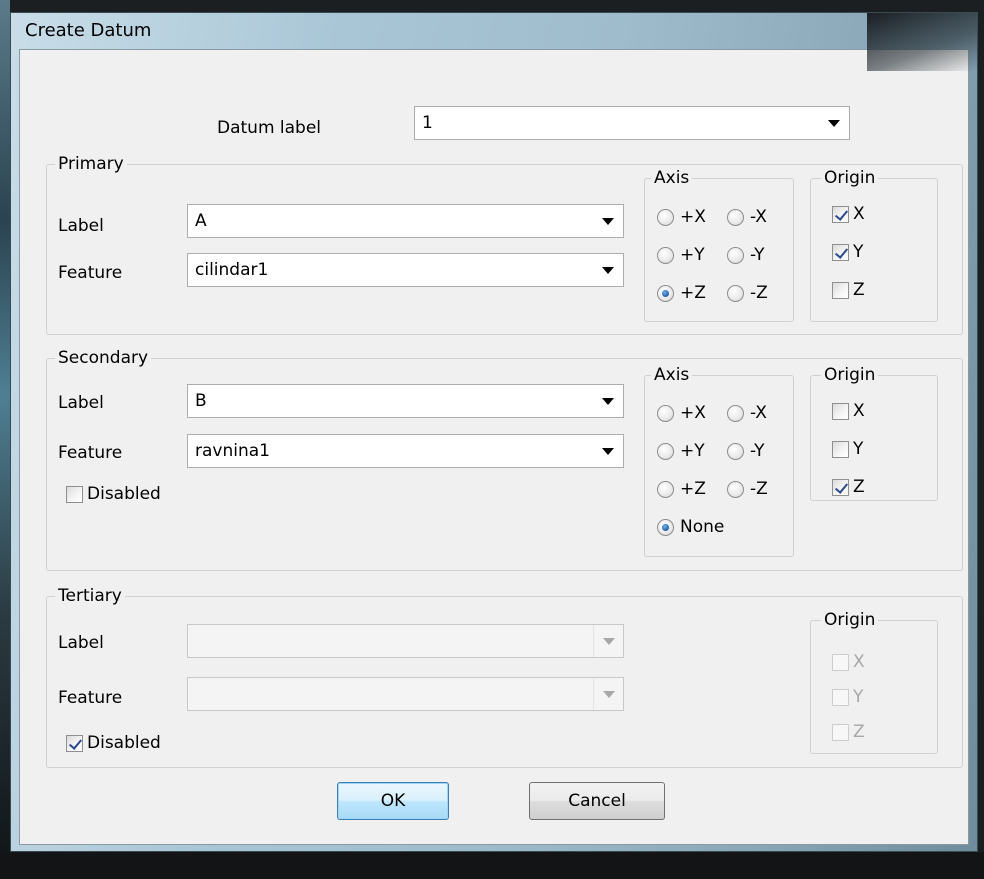  I want to click on primary-axis-title: Axis, so click(672, 178).